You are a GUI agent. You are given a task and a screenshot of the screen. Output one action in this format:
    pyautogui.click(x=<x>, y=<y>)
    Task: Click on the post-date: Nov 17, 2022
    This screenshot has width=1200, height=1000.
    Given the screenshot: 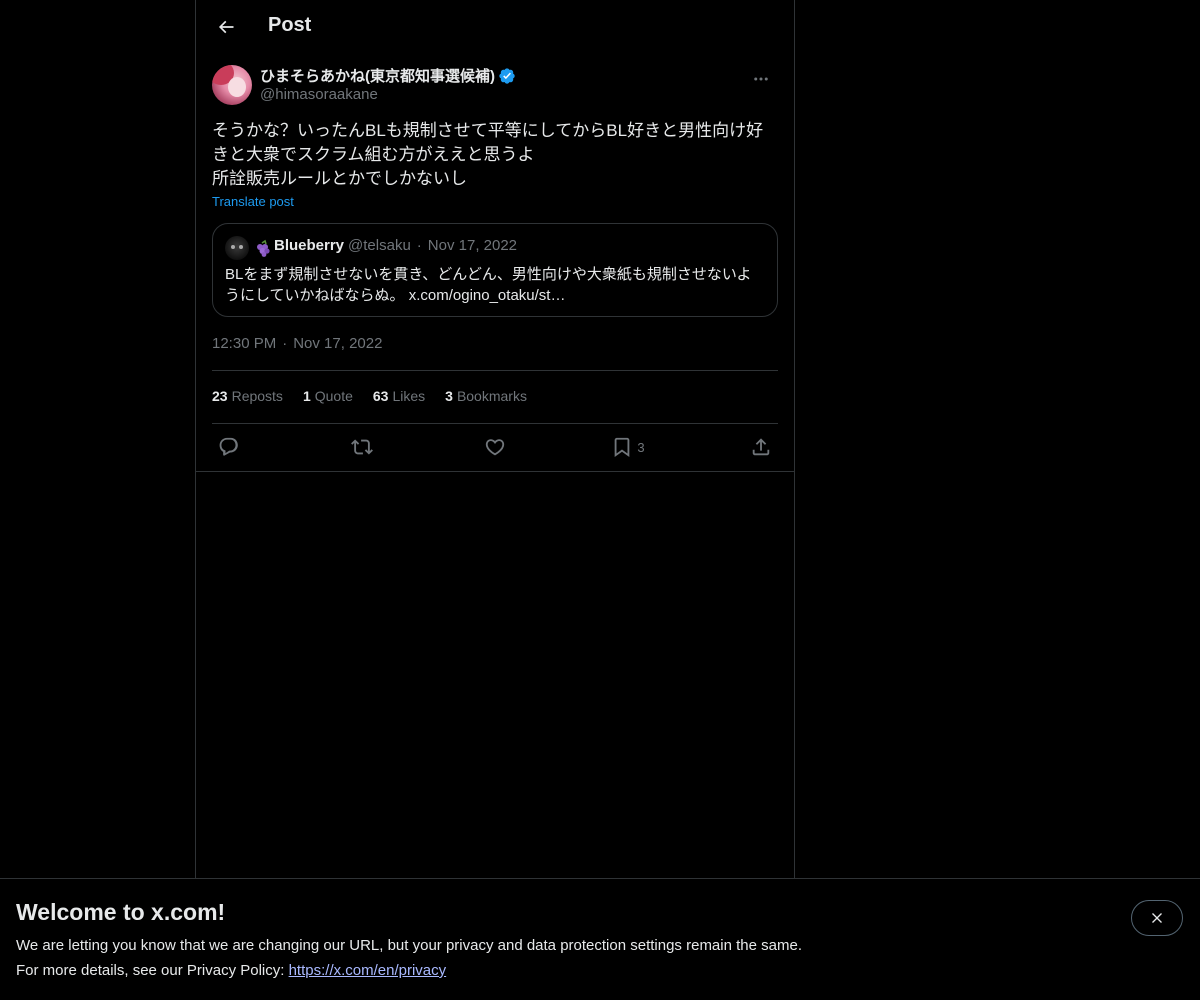 What is the action you would take?
    pyautogui.click(x=337, y=343)
    